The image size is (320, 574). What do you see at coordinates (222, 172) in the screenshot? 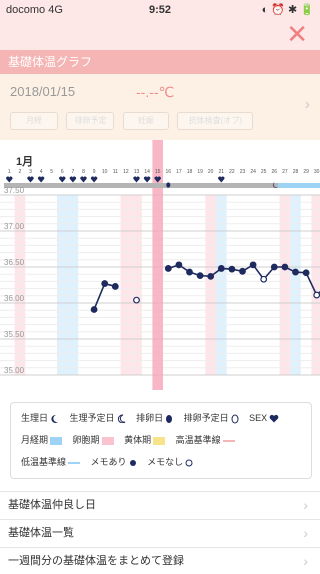
I see `x-tick-label: 21` at bounding box center [222, 172].